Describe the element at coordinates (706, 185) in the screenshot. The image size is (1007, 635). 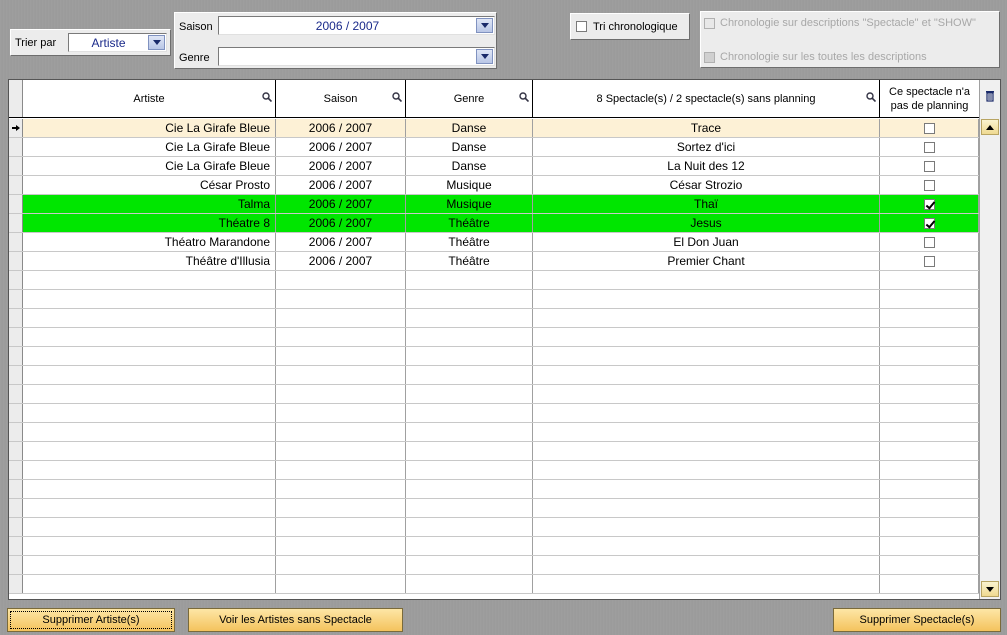
I see `cell-spectacle: César Strozio` at that location.